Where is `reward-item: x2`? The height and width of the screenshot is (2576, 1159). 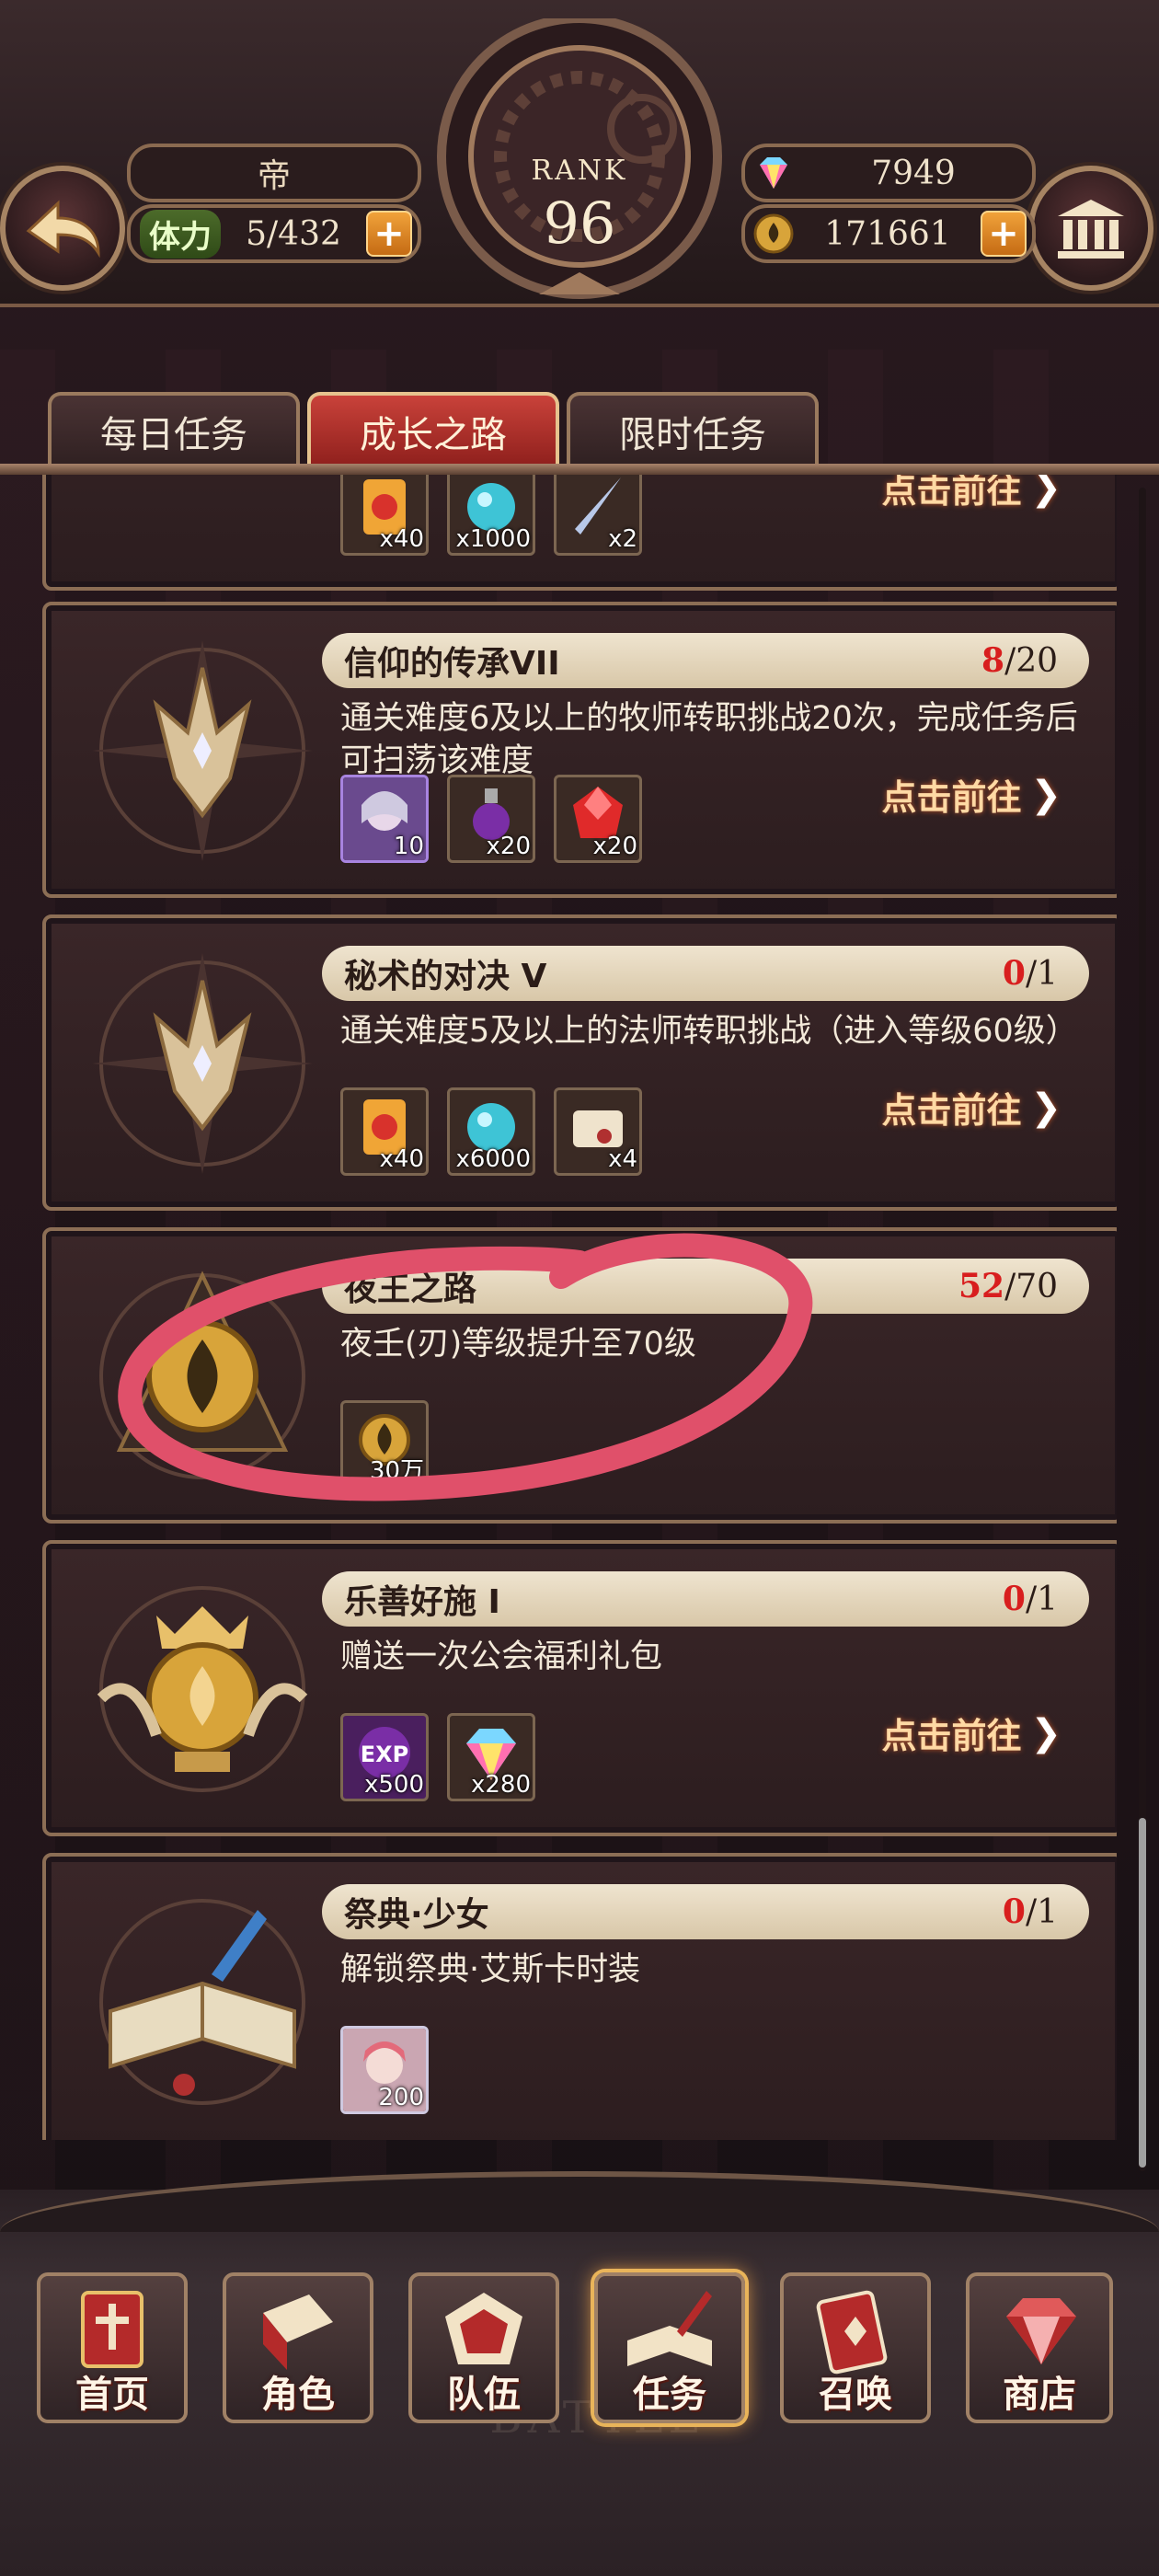
reward-item: x2 is located at coordinates (598, 515).